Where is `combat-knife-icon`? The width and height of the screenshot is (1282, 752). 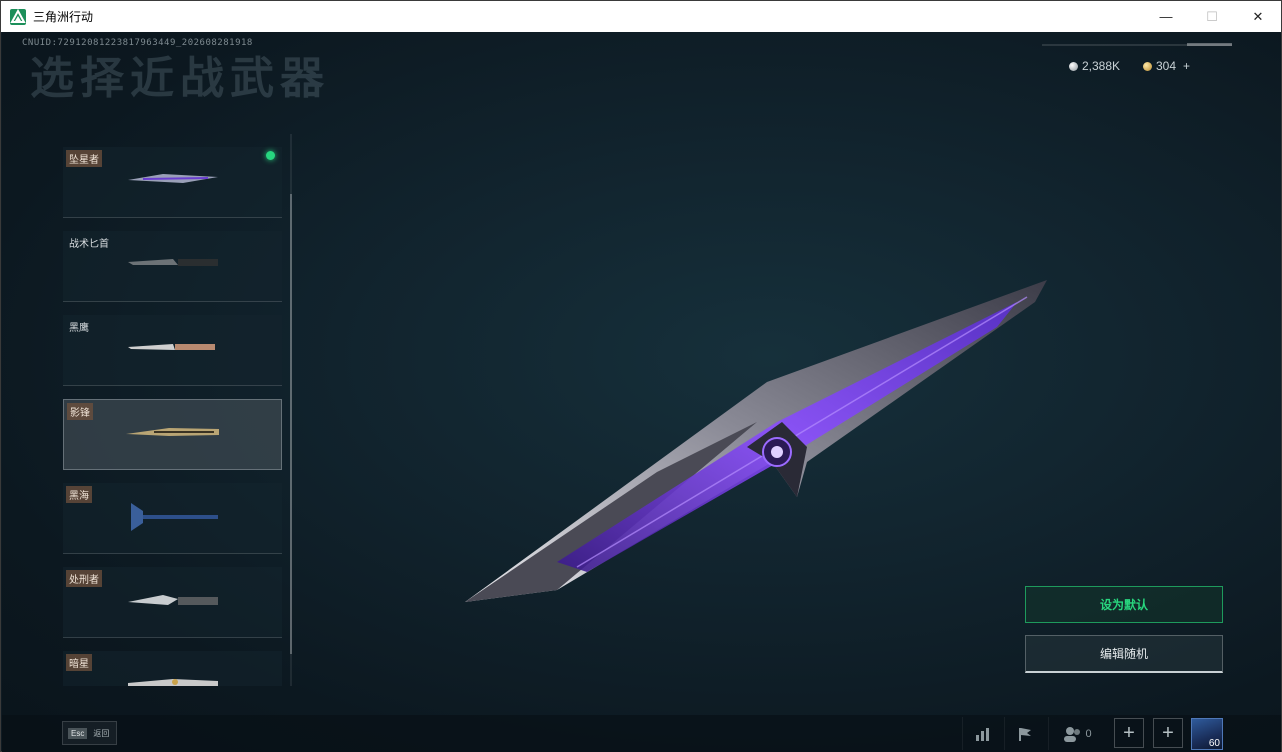 combat-knife-icon is located at coordinates (171, 347).